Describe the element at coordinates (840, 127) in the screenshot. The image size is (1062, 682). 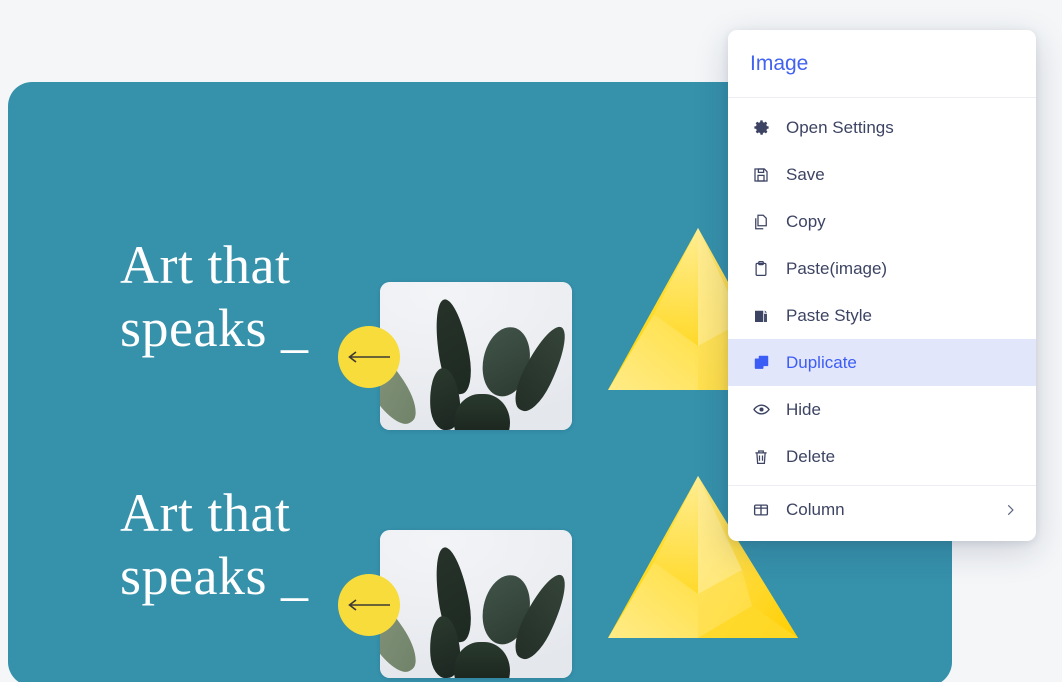
I see `menu-item-label: Open Settings` at that location.